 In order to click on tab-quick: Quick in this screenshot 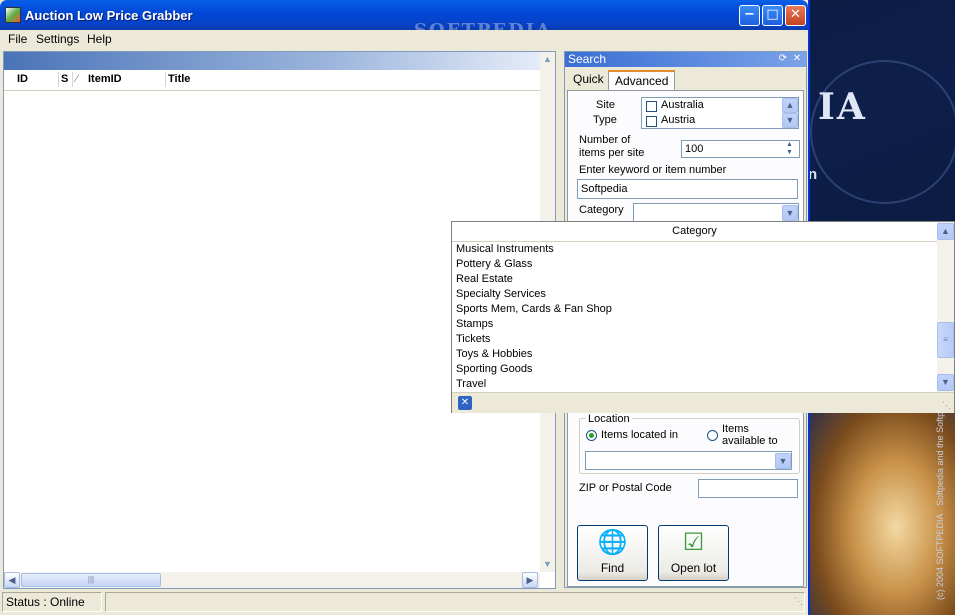, I will do `click(588, 80)`.